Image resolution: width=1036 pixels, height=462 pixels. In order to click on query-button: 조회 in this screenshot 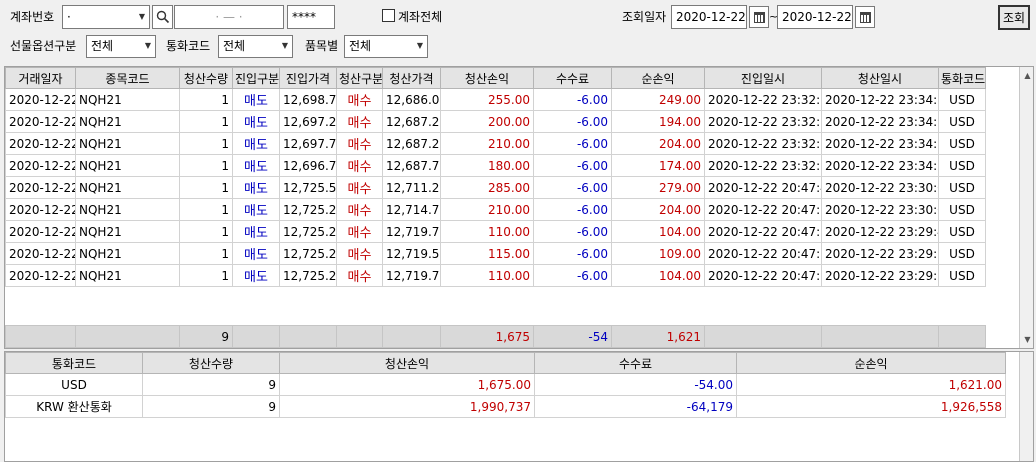, I will do `click(1014, 17)`.